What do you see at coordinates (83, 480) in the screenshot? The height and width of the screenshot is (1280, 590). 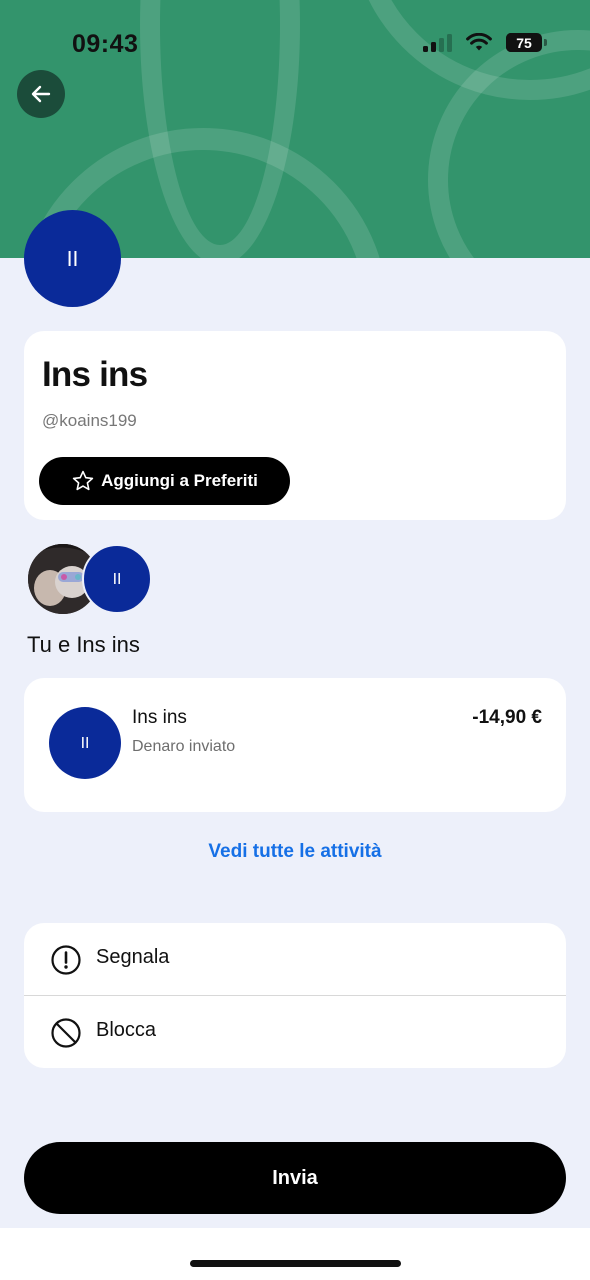 I see `star-outline-icon` at bounding box center [83, 480].